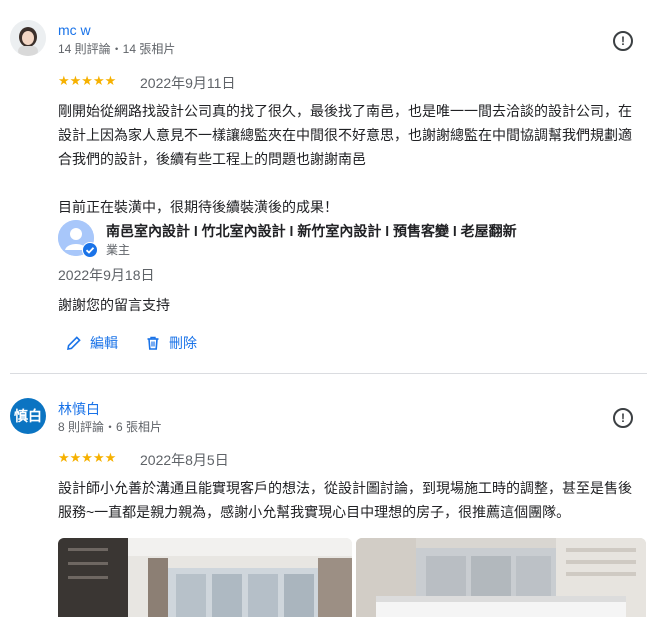  Describe the element at coordinates (104, 343) in the screenshot. I see `edit-label: 編輯` at that location.